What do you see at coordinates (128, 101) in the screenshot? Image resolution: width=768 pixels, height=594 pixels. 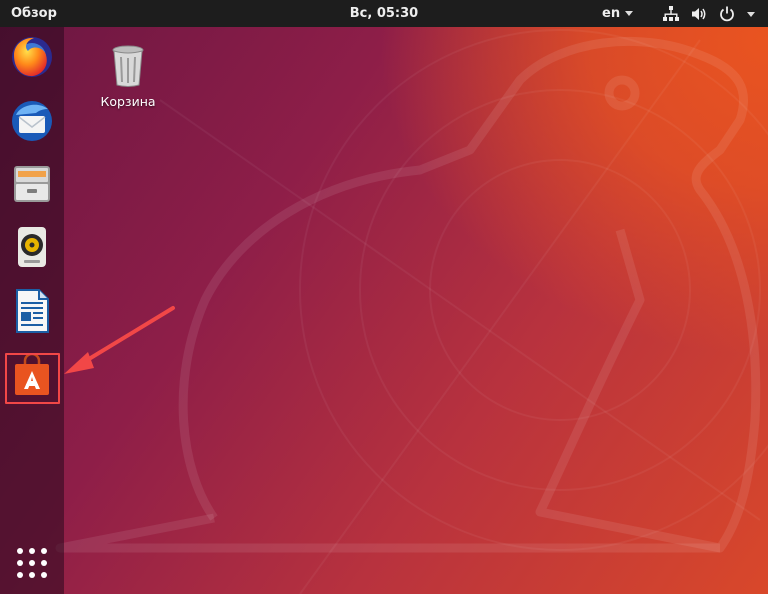 I see `trash-label: Корзина` at bounding box center [128, 101].